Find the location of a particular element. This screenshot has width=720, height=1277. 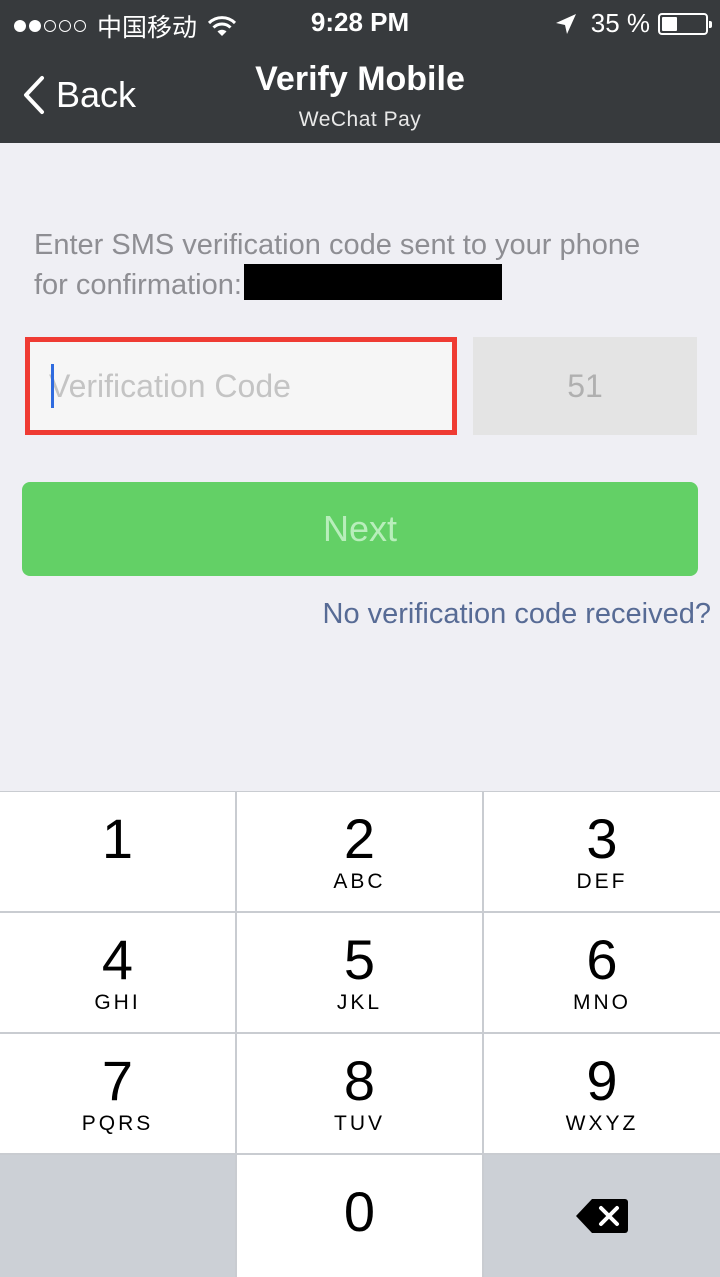

page-subtitle: WeChat Pay is located at coordinates (360, 119).